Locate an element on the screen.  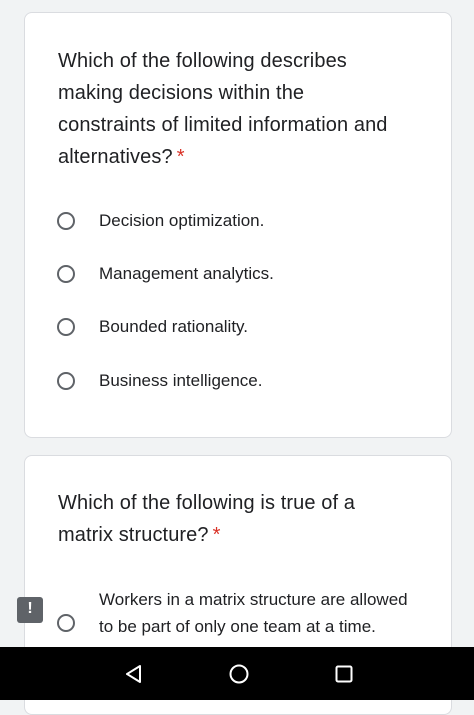
option-label: Bounded rationality. is located at coordinates (173, 327).